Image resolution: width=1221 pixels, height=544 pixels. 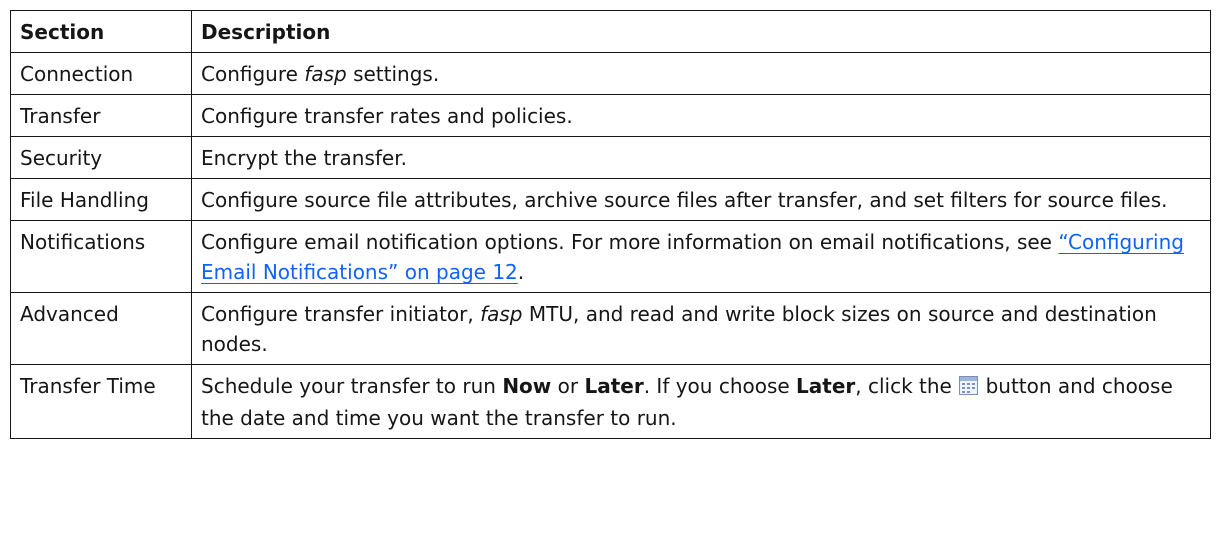 I want to click on header-row: Section Description, so click(x=610, y=31).